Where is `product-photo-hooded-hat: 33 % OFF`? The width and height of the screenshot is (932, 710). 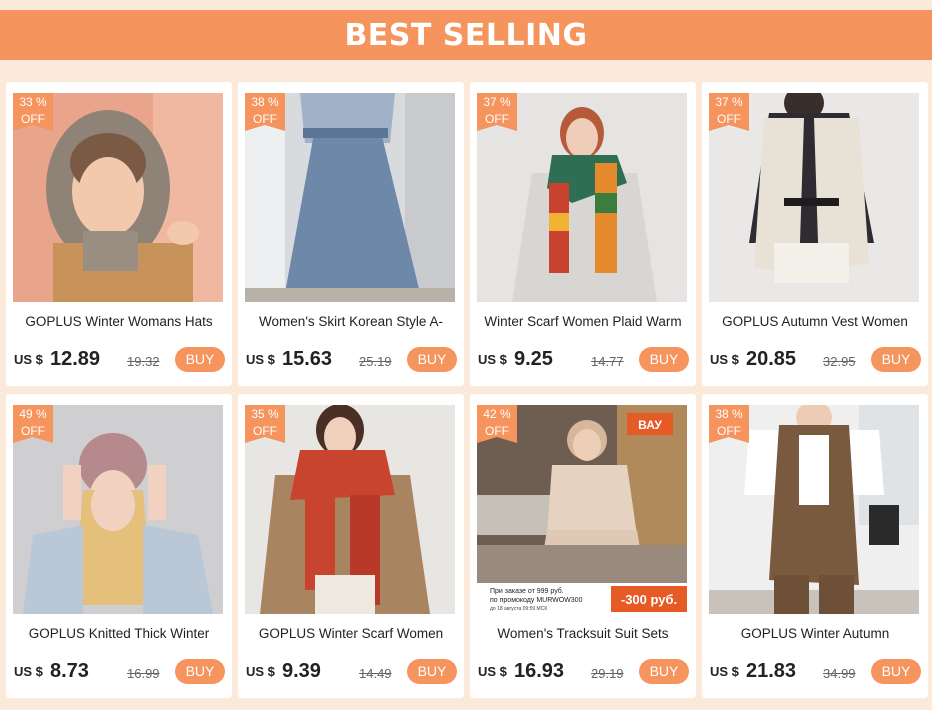 product-photo-hooded-hat: 33 % OFF is located at coordinates (118, 197).